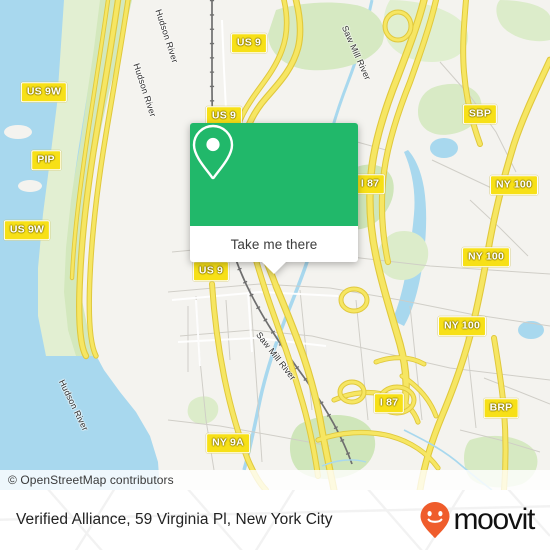 The image size is (550, 550). I want to click on destination-popup-card: Take me there, so click(274, 198).